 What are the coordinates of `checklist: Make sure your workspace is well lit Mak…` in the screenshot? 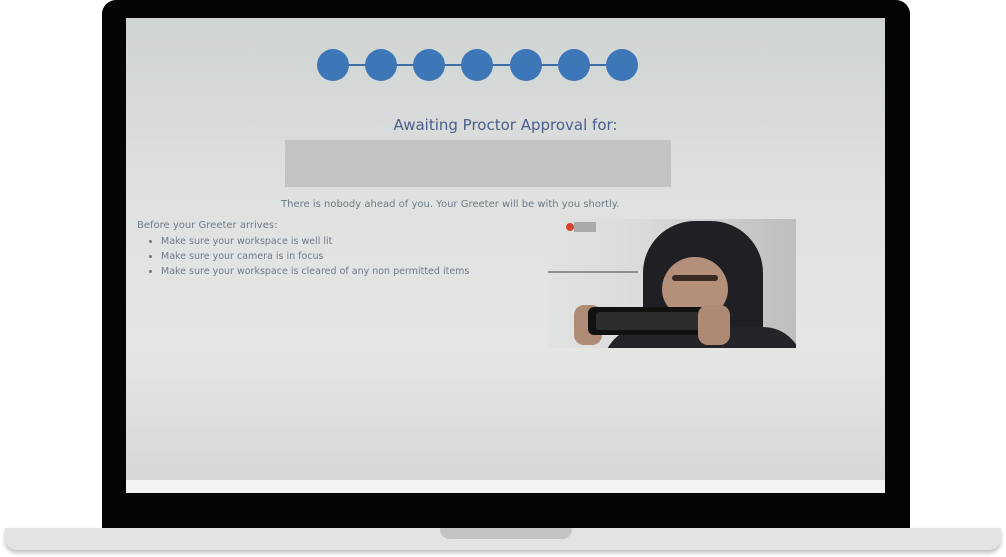 It's located at (308, 256).